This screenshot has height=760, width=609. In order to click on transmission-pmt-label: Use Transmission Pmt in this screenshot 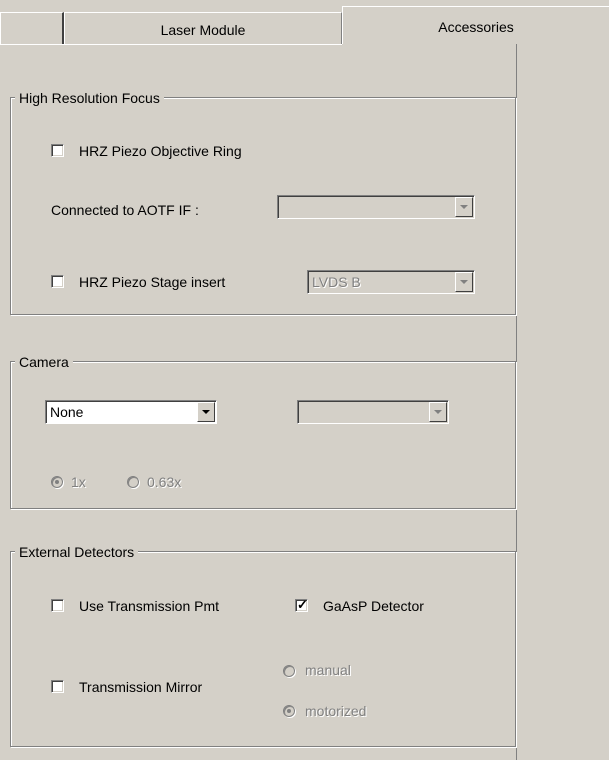, I will do `click(149, 606)`.